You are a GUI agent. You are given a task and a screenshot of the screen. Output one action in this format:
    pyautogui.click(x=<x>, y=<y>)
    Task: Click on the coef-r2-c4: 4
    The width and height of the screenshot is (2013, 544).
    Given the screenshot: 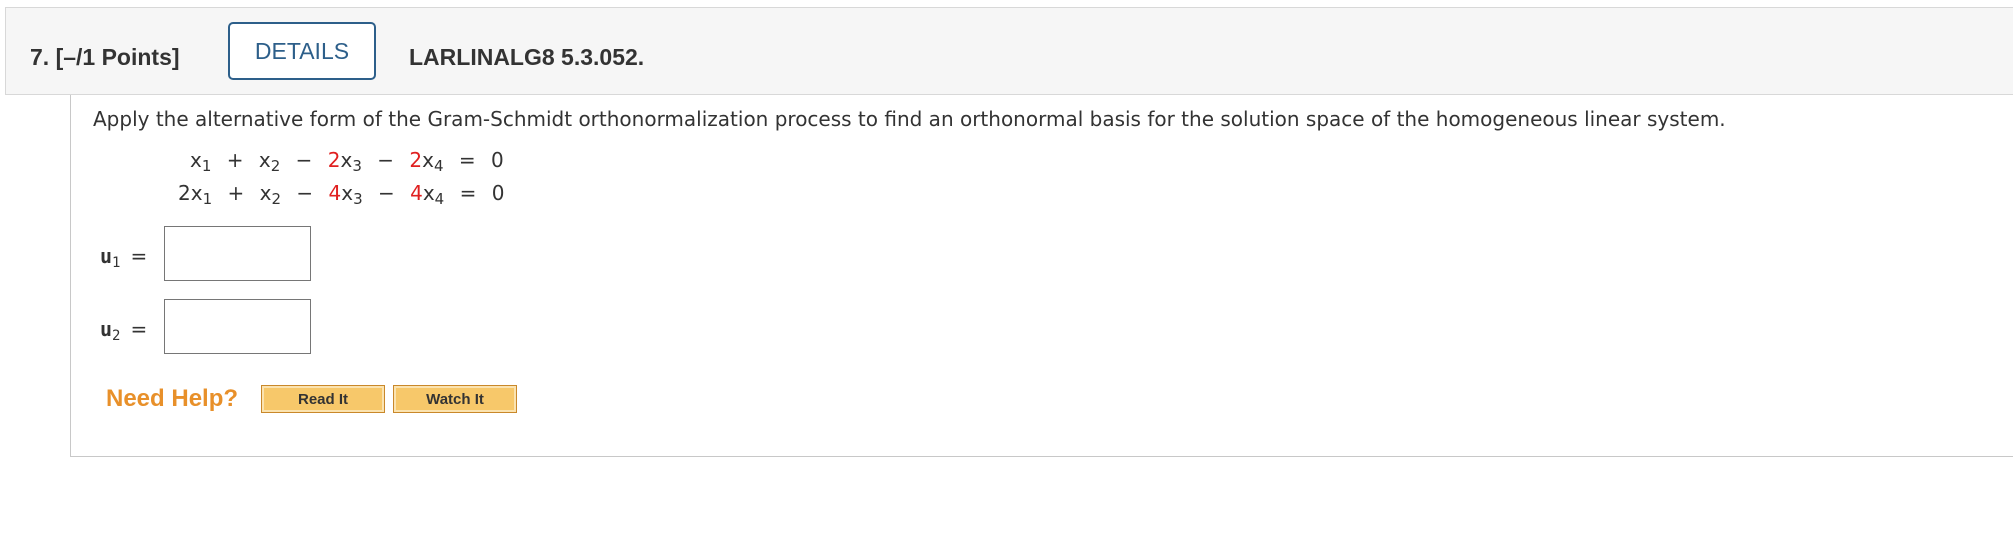 What is the action you would take?
    pyautogui.click(x=416, y=193)
    